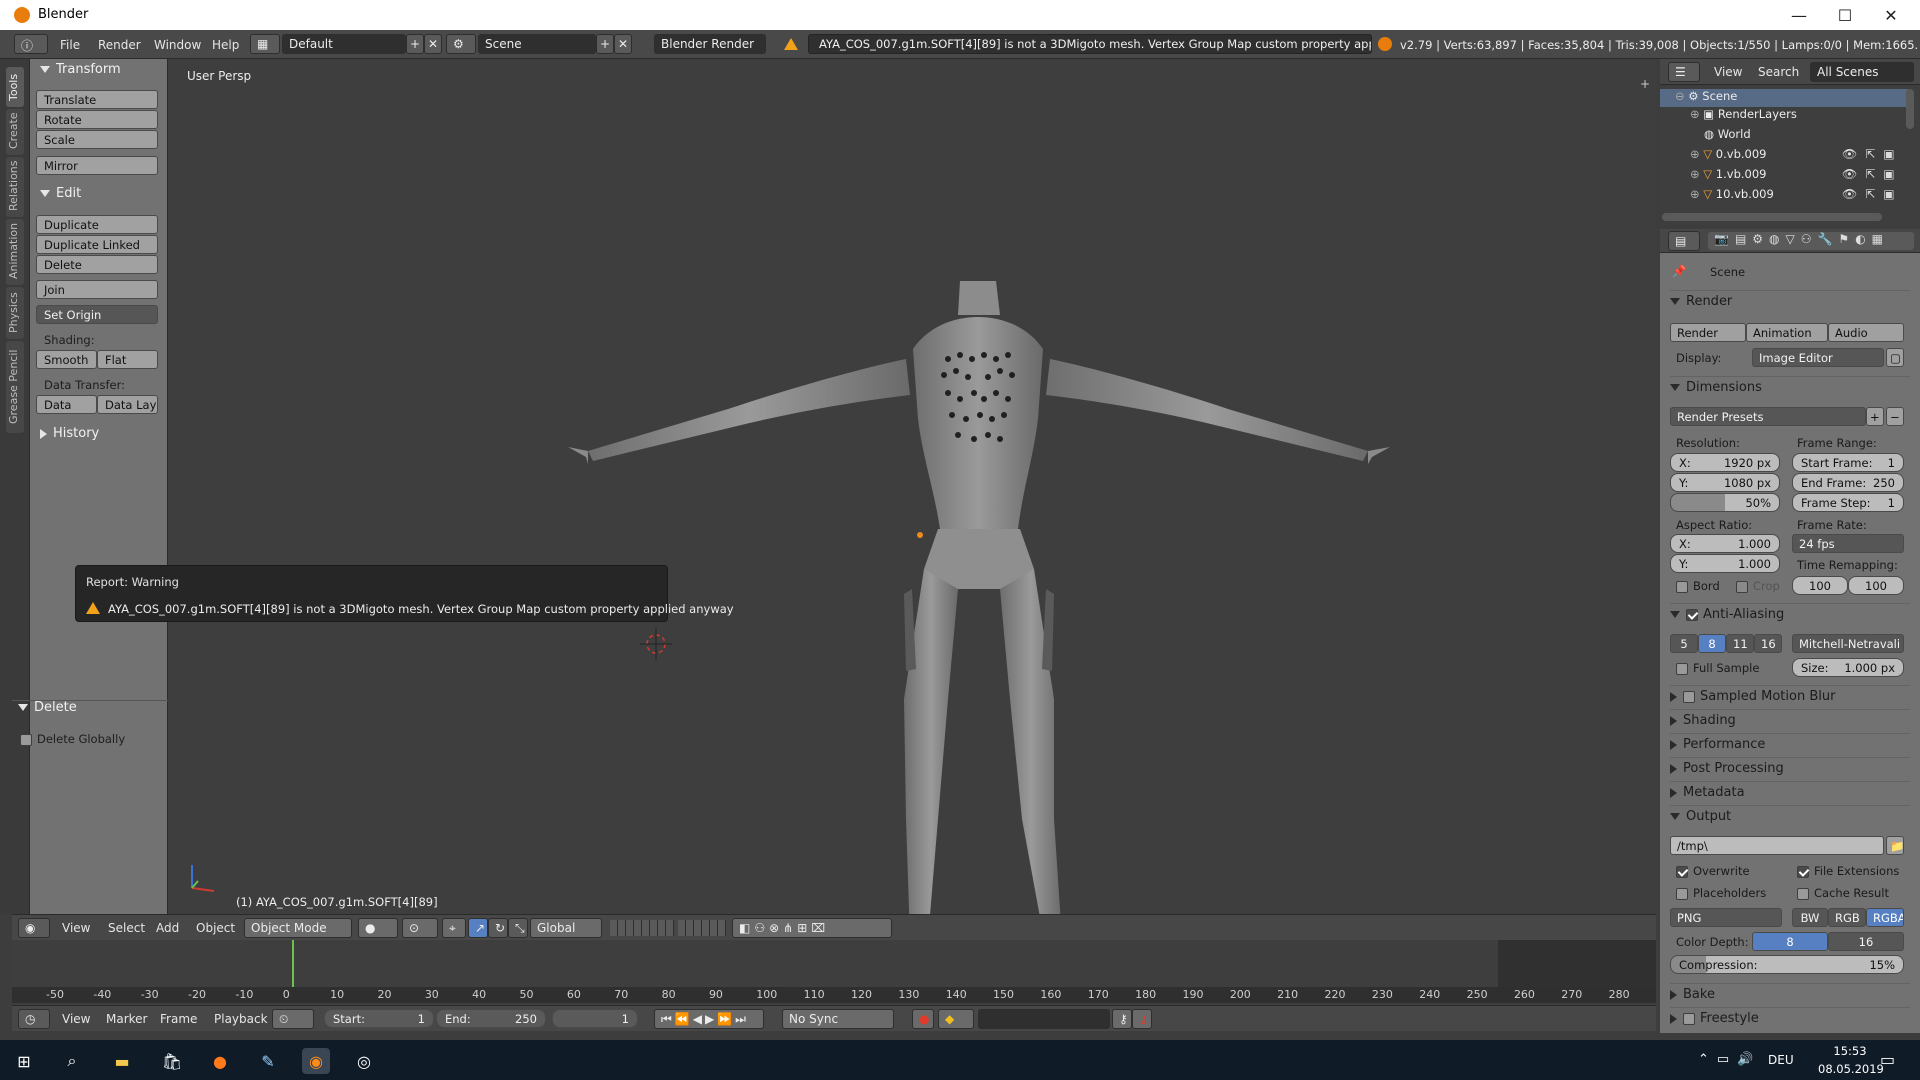 This screenshot has height=1080, width=1920. What do you see at coordinates (1758, 586) in the screenshot?
I see `crop-option: Crop` at bounding box center [1758, 586].